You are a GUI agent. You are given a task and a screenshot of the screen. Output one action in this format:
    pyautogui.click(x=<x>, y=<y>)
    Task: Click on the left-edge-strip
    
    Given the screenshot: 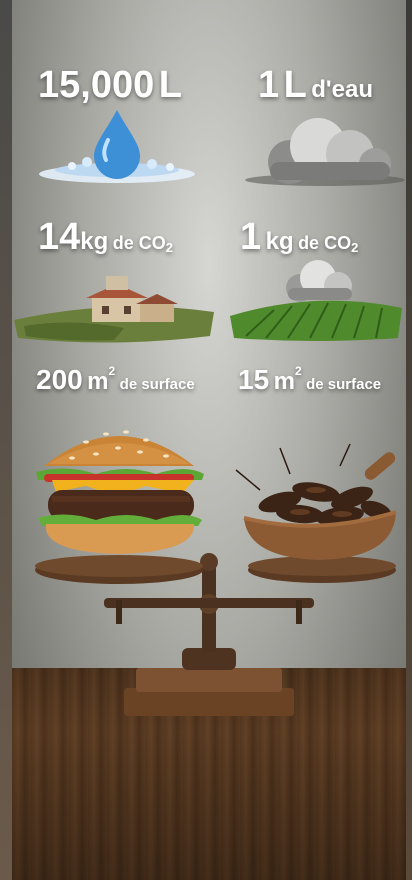 What is the action you would take?
    pyautogui.click(x=6, y=440)
    